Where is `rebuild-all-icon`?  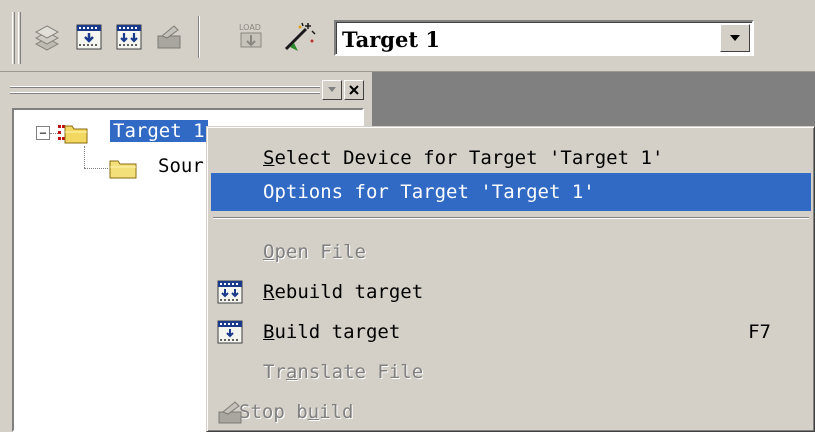 rebuild-all-icon is located at coordinates (129, 37).